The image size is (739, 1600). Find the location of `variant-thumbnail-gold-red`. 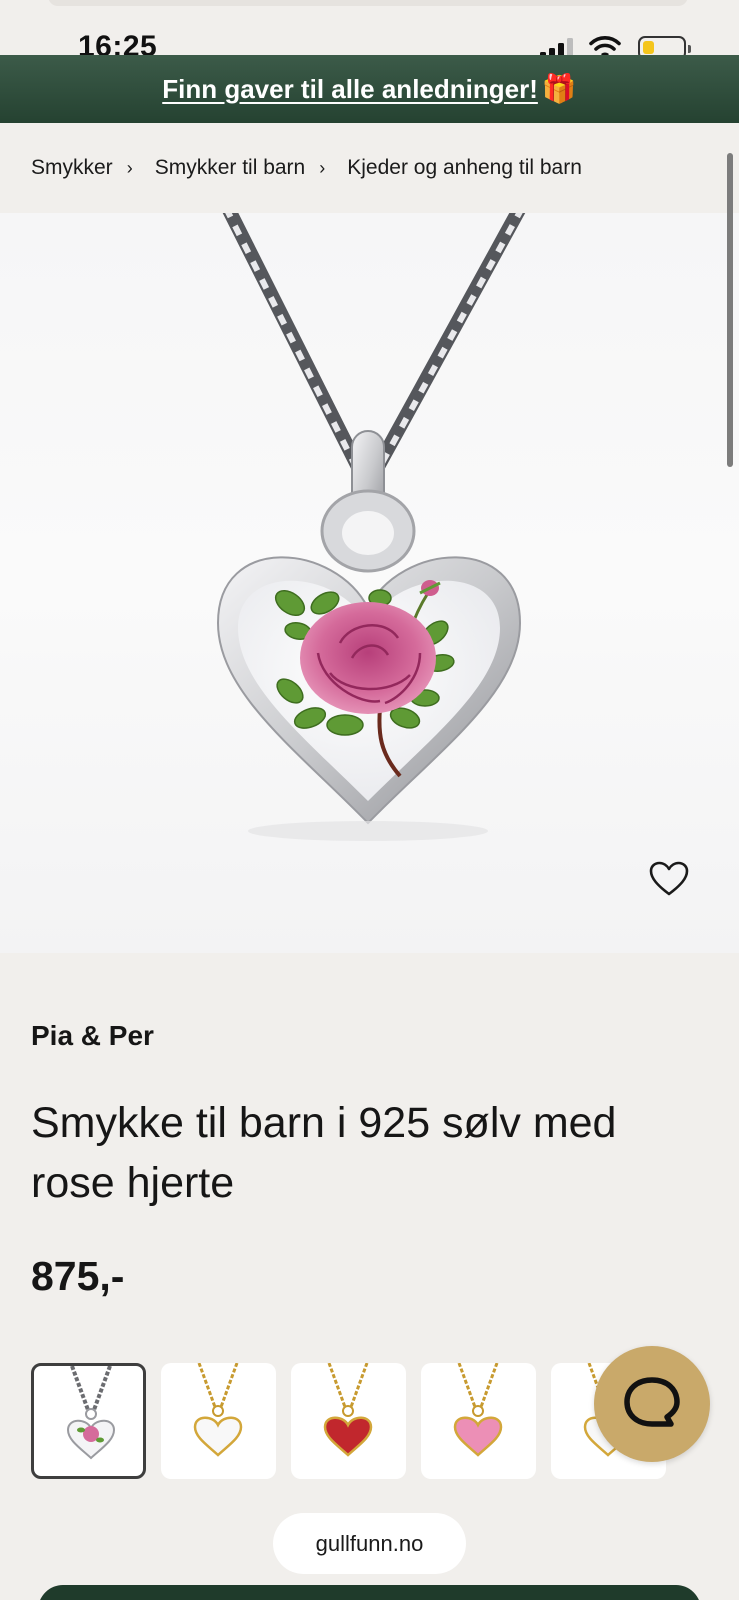

variant-thumbnail-gold-red is located at coordinates (348, 1421).